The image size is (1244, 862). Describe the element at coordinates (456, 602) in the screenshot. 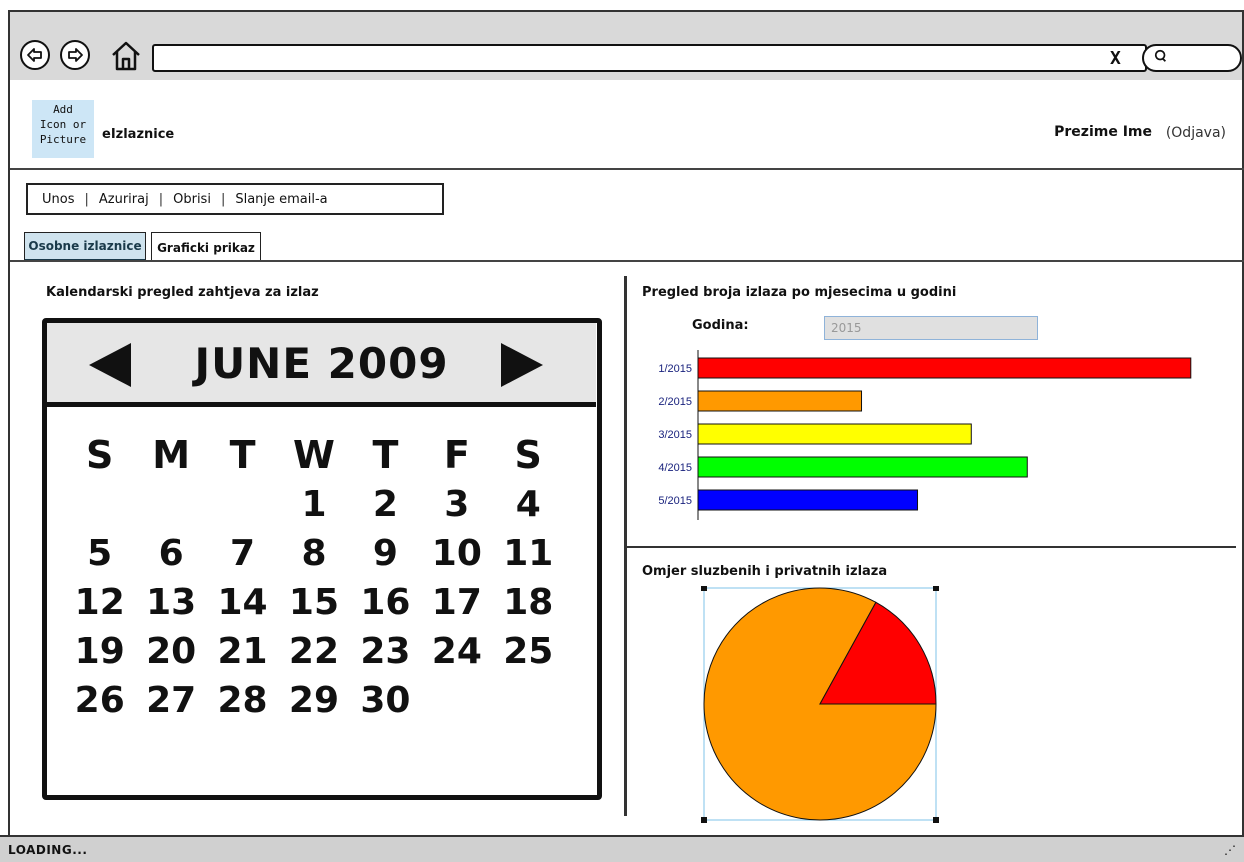

I see `calendar-day: 17` at that location.